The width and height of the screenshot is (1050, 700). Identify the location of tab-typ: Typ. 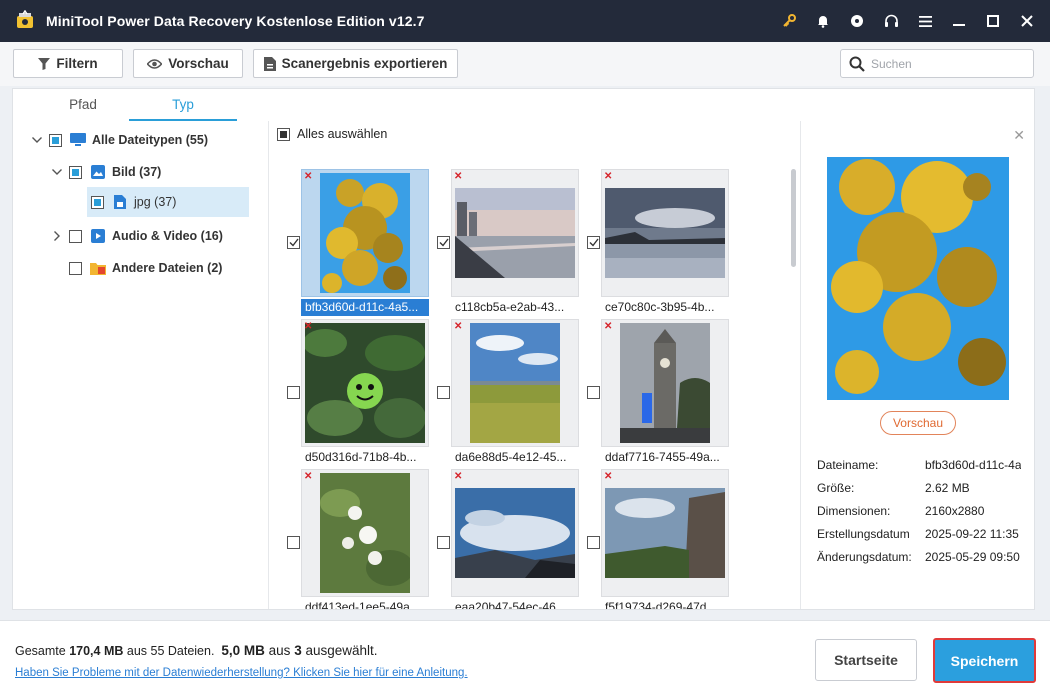
(183, 108).